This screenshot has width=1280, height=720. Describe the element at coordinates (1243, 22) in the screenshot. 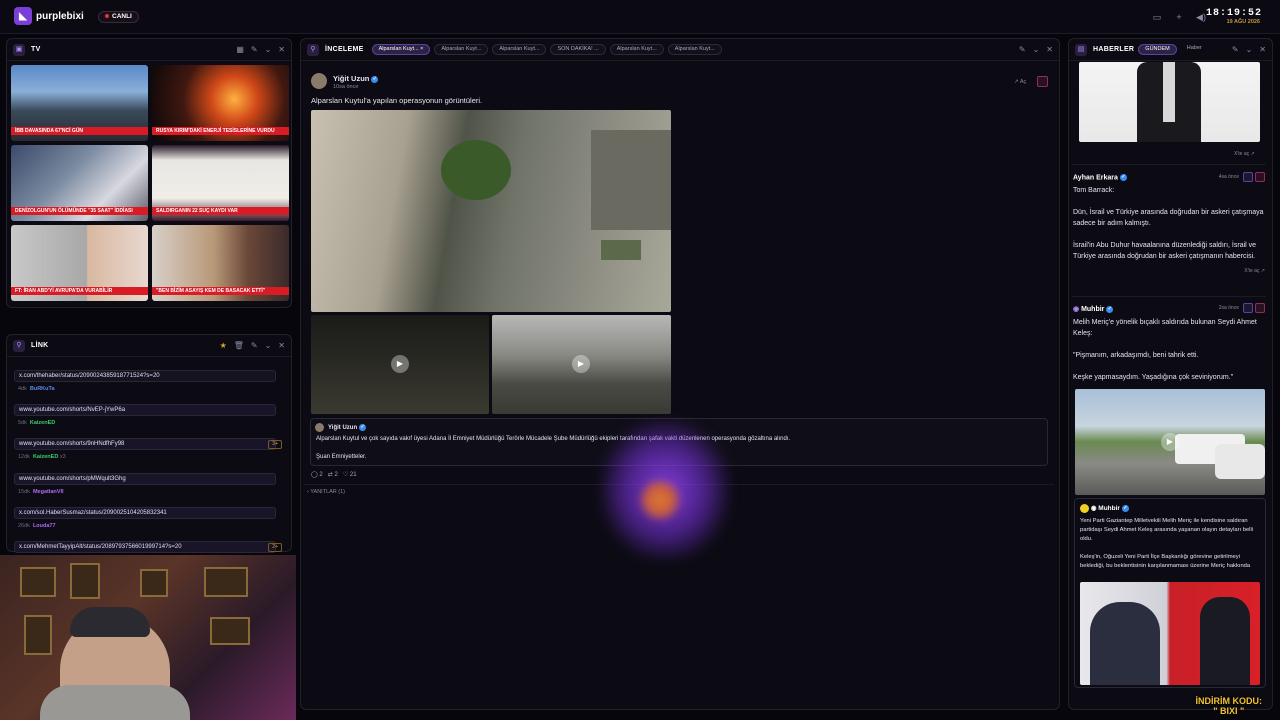

I see `date: 19 AĞU 2026` at that location.